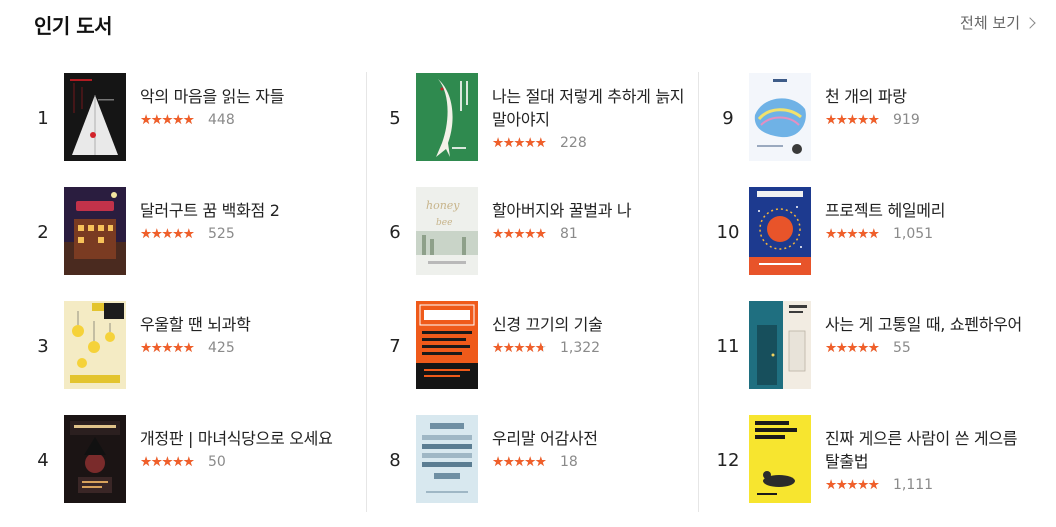  What do you see at coordinates (395, 460) in the screenshot?
I see `book-rank: 8` at bounding box center [395, 460].